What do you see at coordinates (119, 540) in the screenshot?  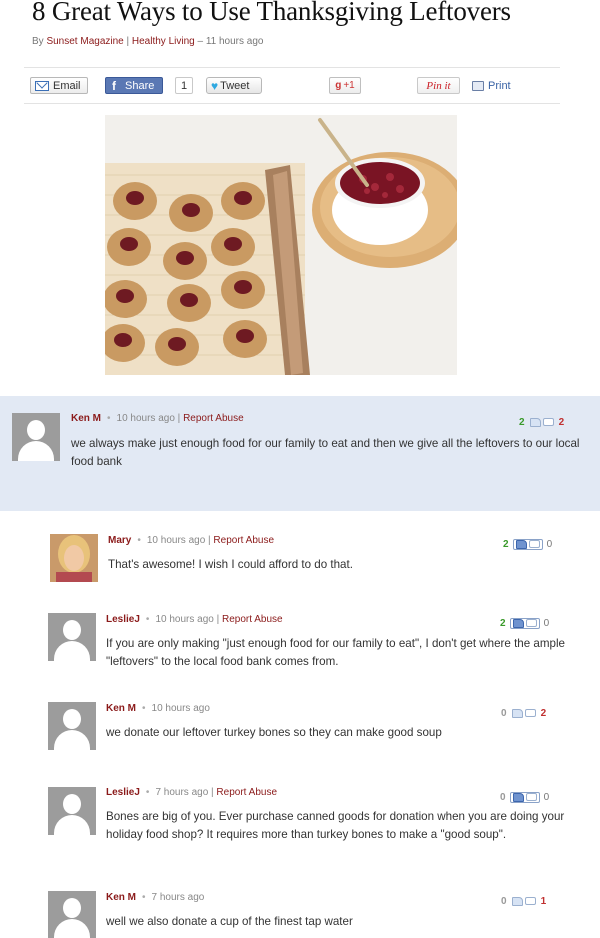 I see `comment-author: Mary` at bounding box center [119, 540].